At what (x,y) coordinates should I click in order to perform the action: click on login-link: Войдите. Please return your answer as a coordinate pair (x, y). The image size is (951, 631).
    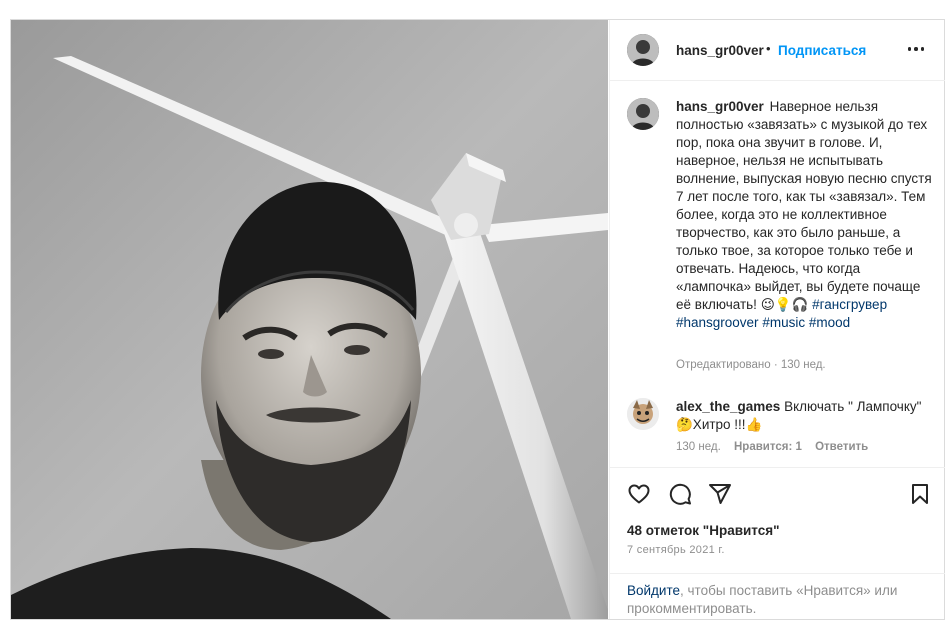
    Looking at the image, I should click on (653, 590).